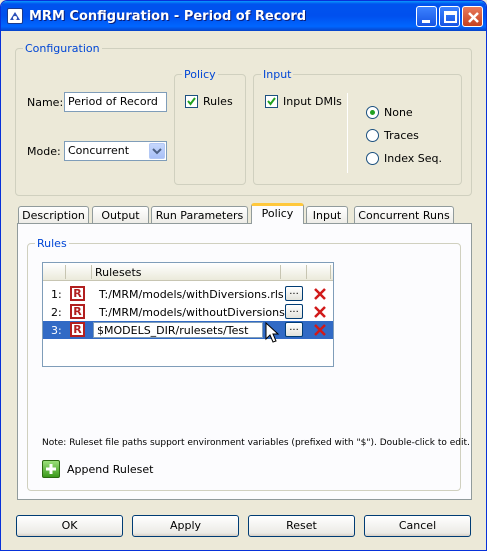 This screenshot has width=487, height=551. What do you see at coordinates (398, 112) in the screenshot?
I see `radio-none-label: None` at bounding box center [398, 112].